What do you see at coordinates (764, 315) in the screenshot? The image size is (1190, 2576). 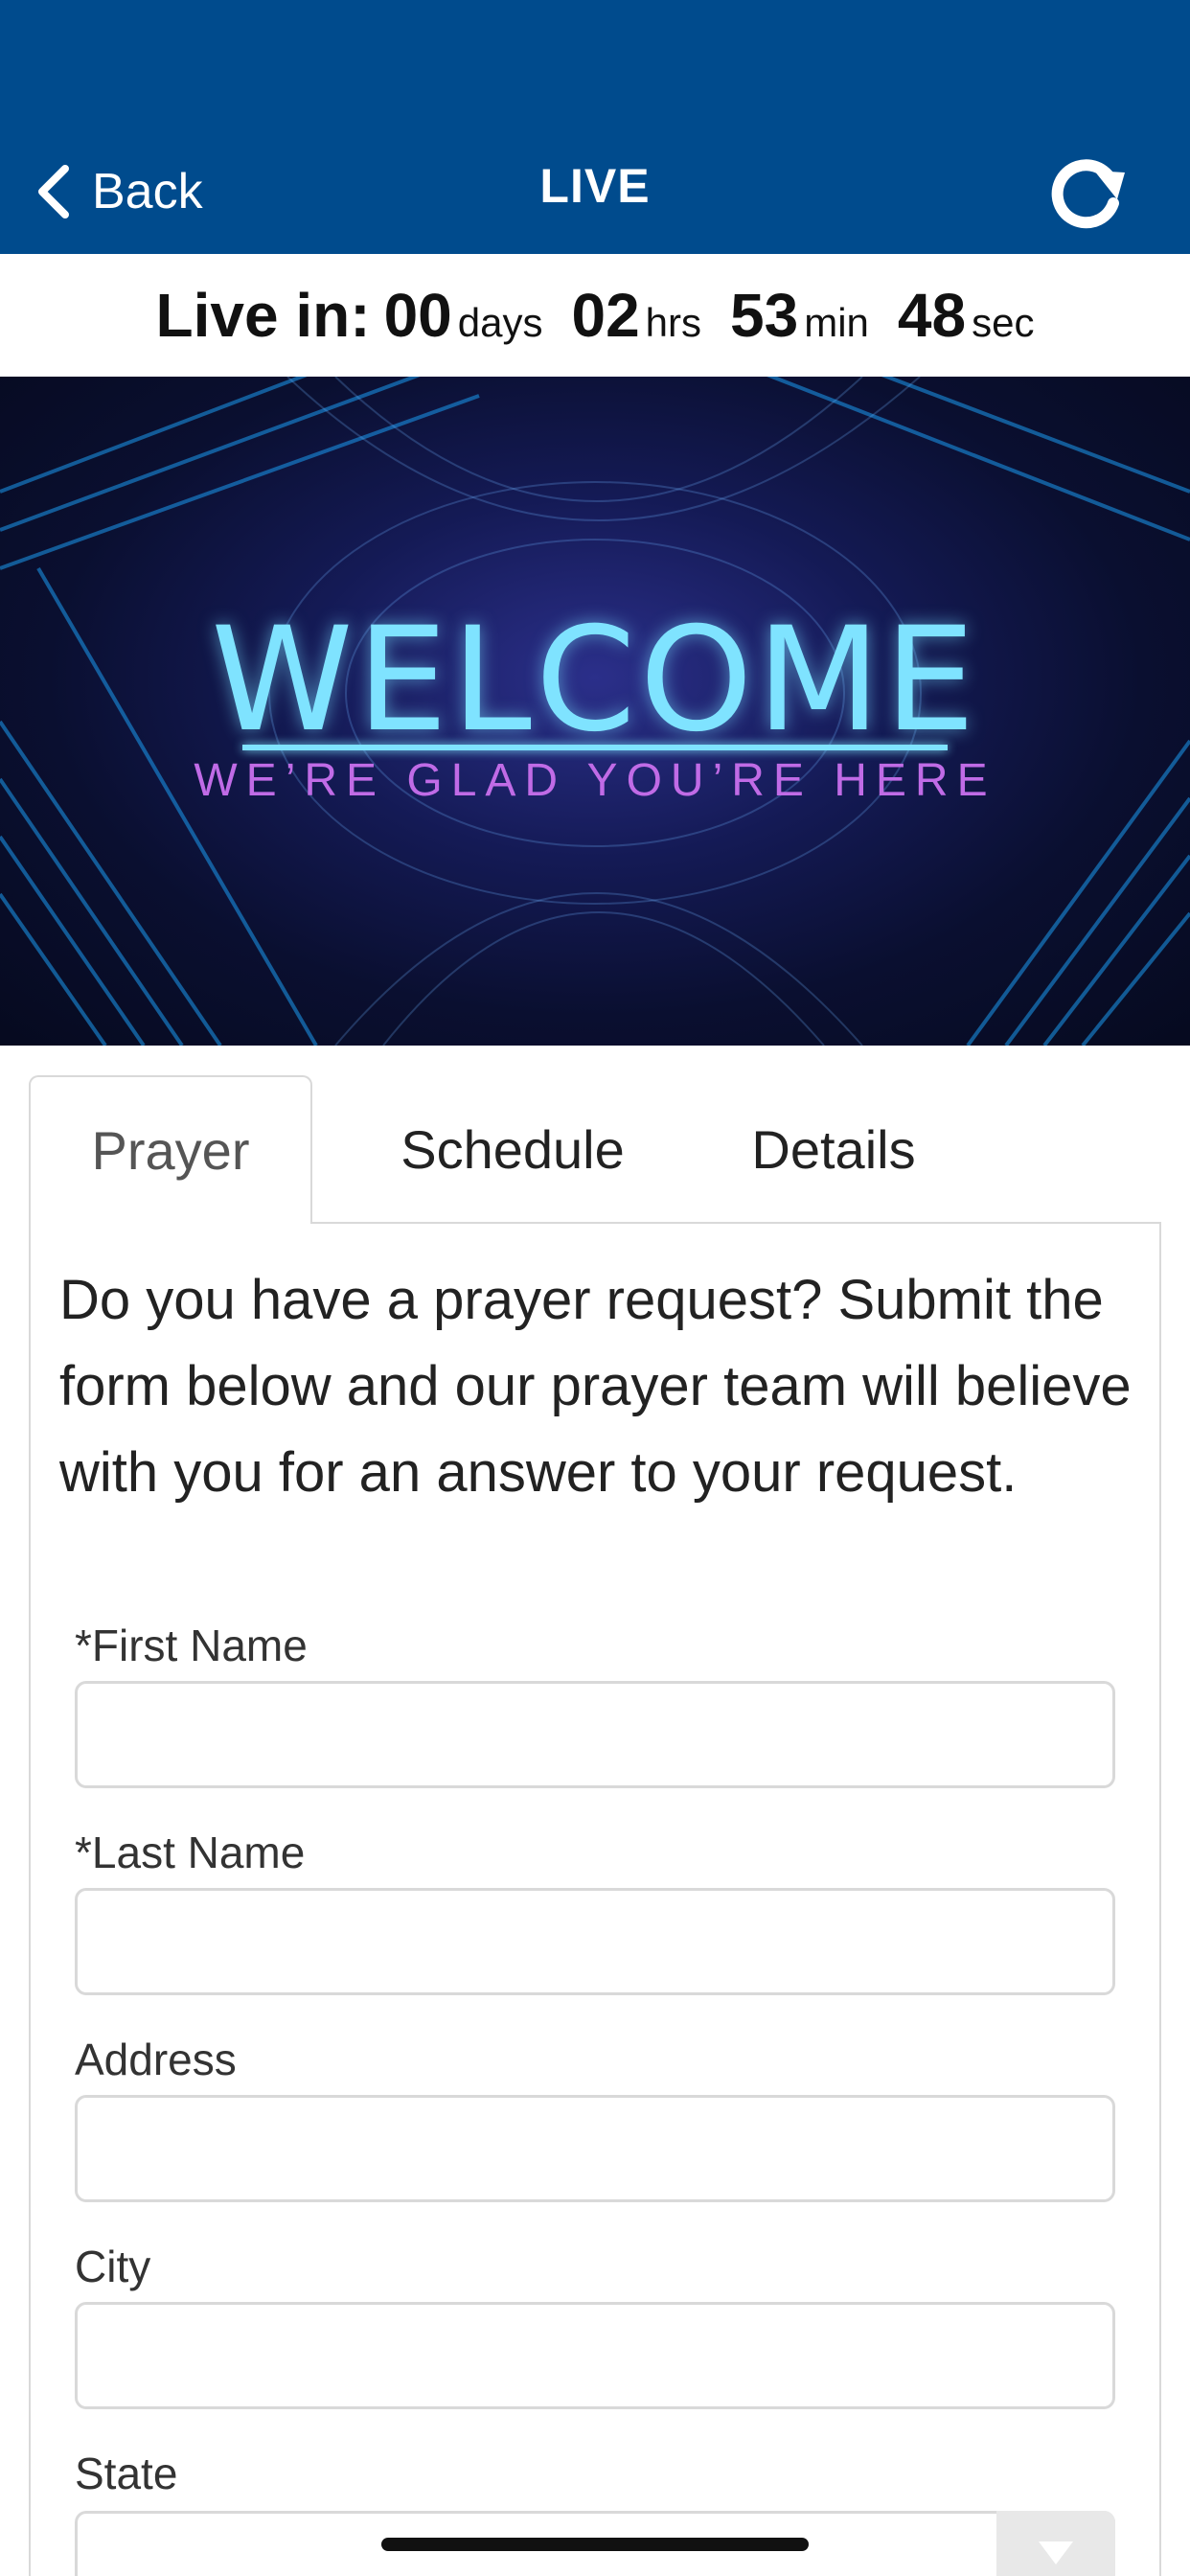 I see `countdown-minutes-value: 53` at bounding box center [764, 315].